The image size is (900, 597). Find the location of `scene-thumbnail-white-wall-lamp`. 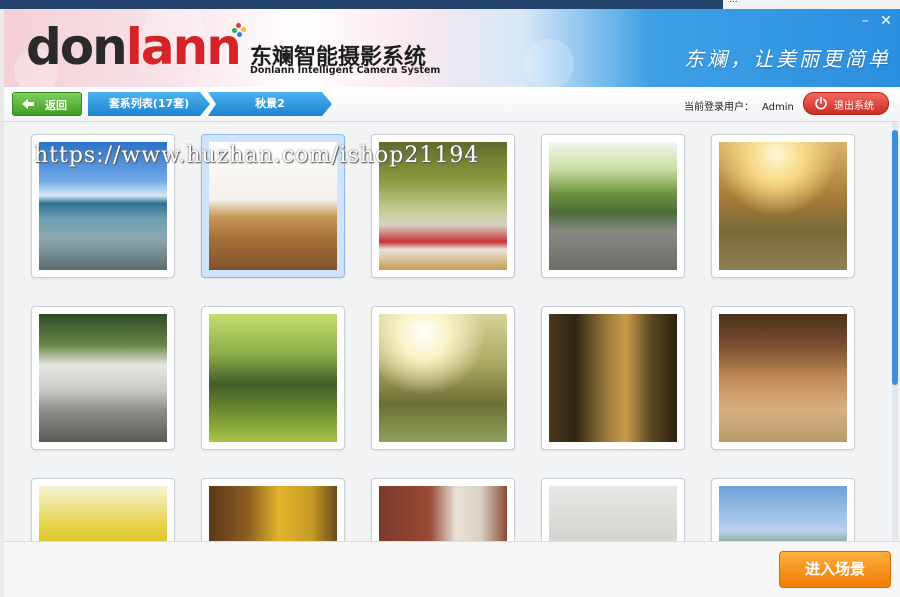

scene-thumbnail-white-wall-lamp is located at coordinates (613, 509).